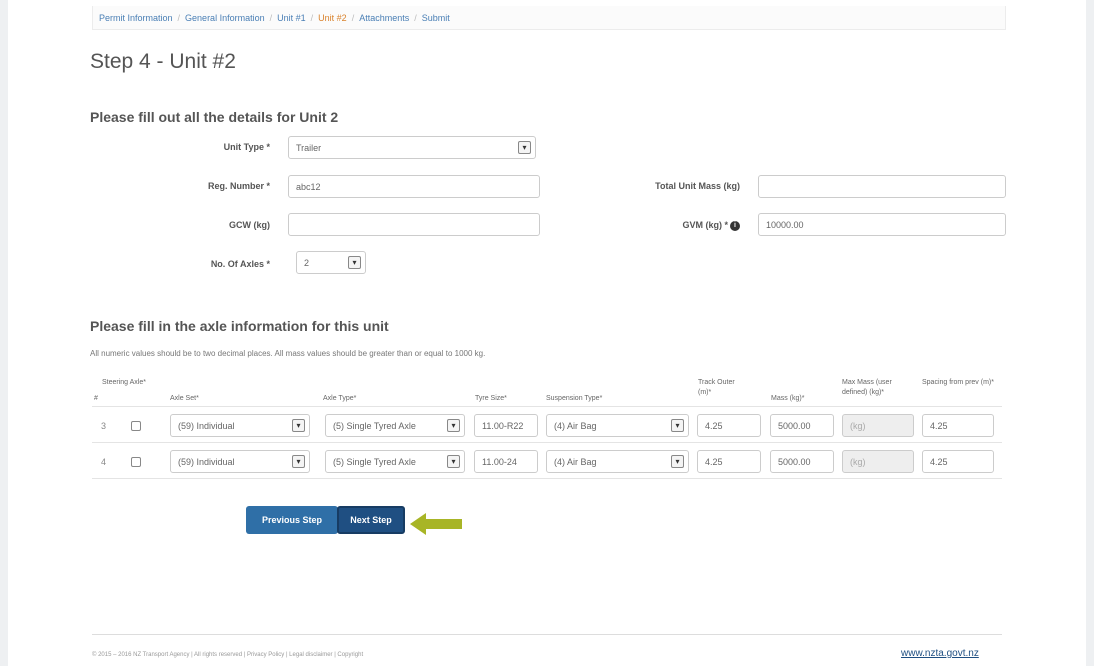 This screenshot has width=1094, height=666. What do you see at coordinates (238, 186) in the screenshot?
I see `reg-number-label: Reg. Number *` at bounding box center [238, 186].